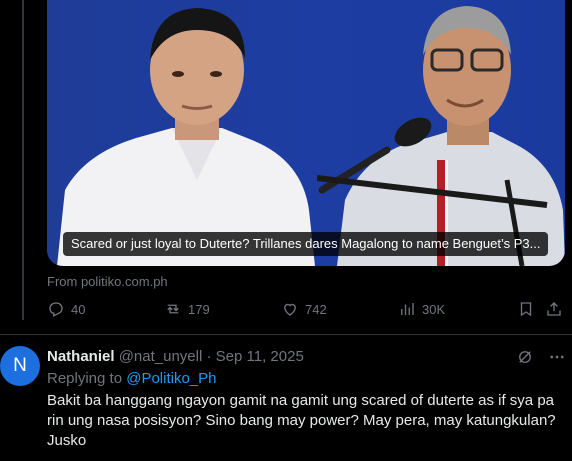 The height and width of the screenshot is (461, 572). What do you see at coordinates (525, 357) in the screenshot?
I see `grok-icon` at bounding box center [525, 357].